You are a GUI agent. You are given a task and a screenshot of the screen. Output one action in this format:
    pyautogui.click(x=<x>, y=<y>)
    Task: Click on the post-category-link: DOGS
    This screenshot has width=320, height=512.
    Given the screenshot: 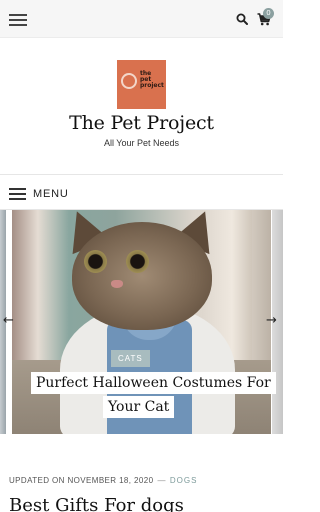 What is the action you would take?
    pyautogui.click(x=184, y=480)
    